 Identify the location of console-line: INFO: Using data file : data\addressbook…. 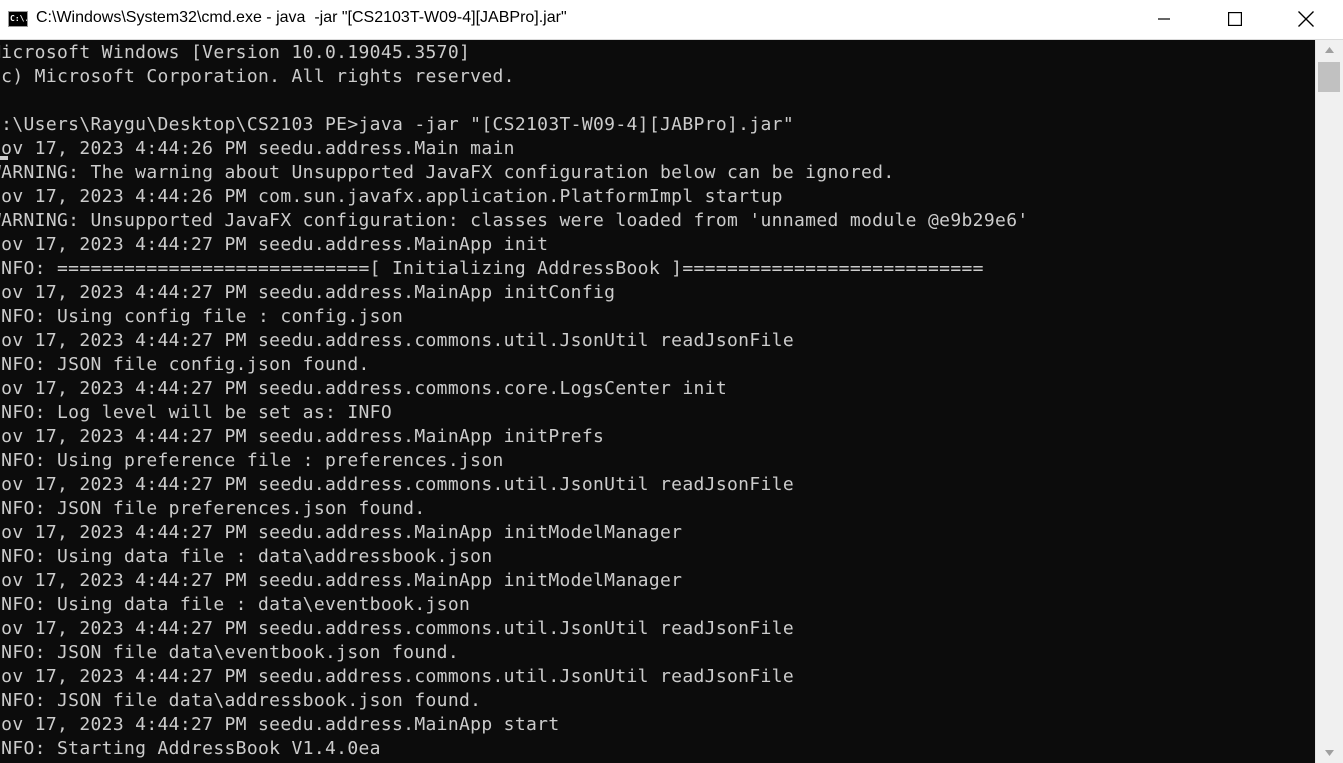
(246, 556).